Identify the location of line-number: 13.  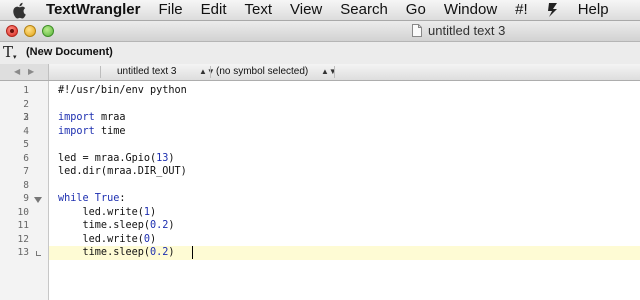
(23, 252).